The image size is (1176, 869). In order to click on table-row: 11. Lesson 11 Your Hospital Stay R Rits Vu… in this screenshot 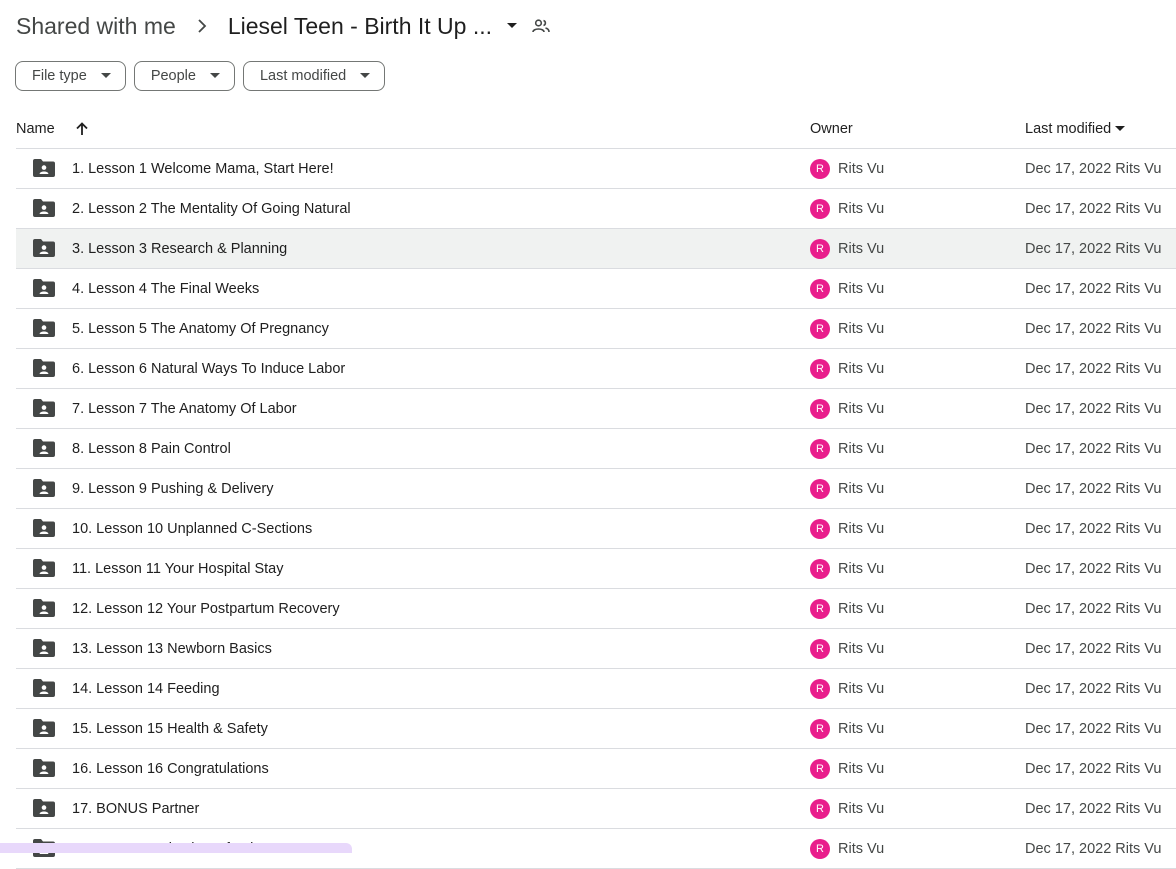, I will do `click(596, 569)`.